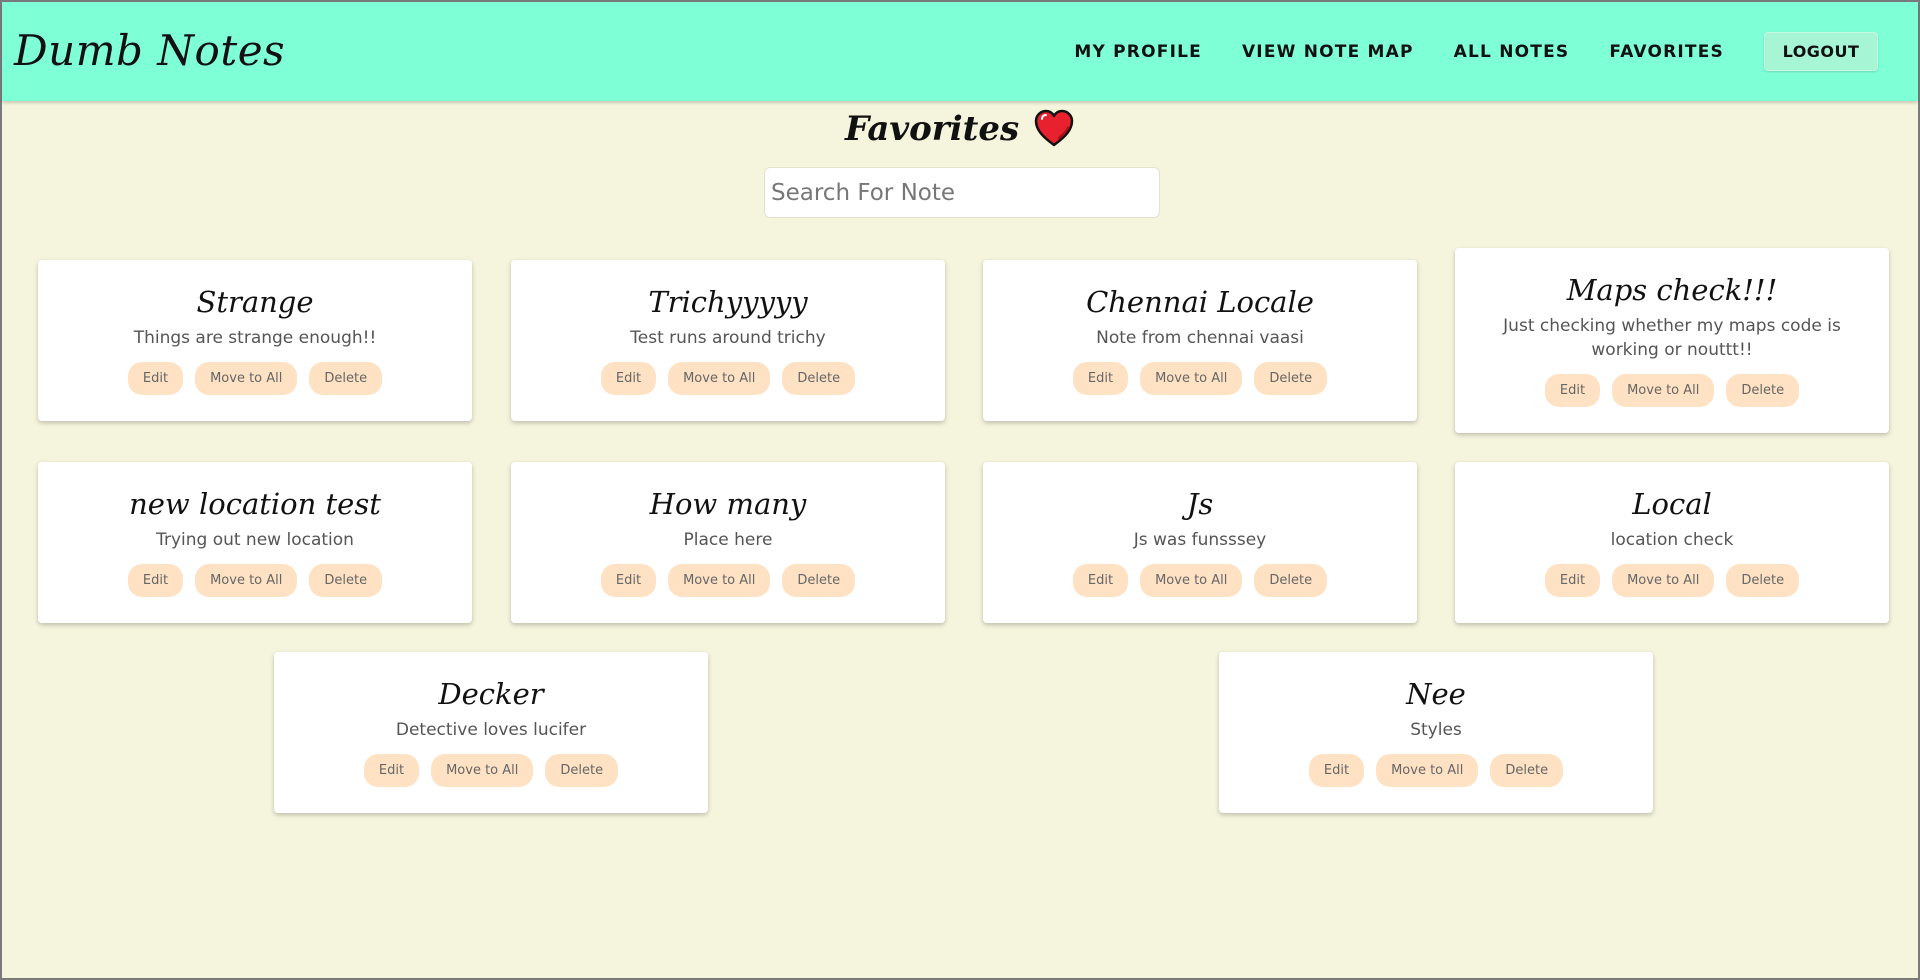 The height and width of the screenshot is (980, 1920). What do you see at coordinates (962, 192) in the screenshot?
I see `search-input` at bounding box center [962, 192].